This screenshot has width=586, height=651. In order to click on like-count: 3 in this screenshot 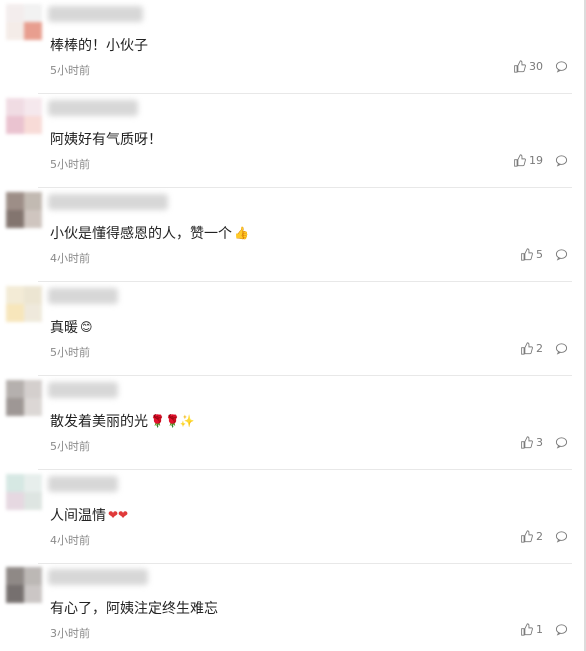, I will do `click(539, 442)`.